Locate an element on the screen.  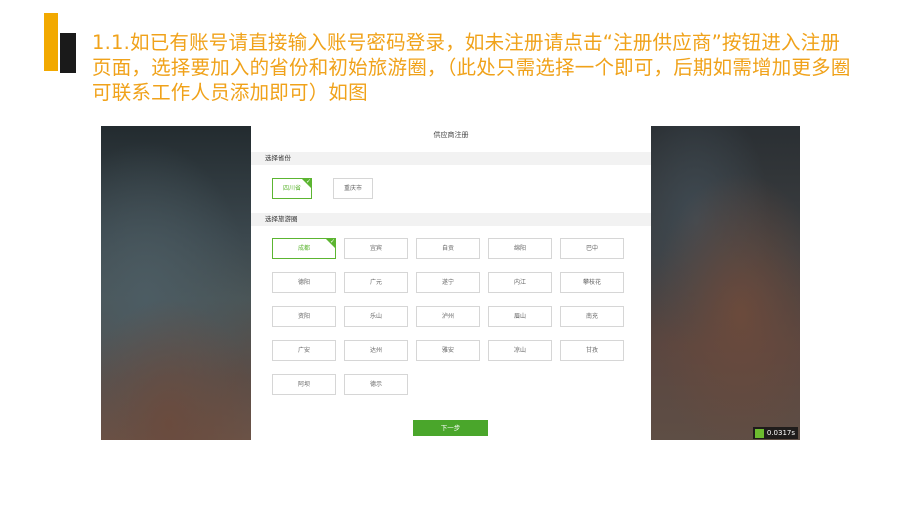
circle-option-label: 眉山 is located at coordinates (519, 316).